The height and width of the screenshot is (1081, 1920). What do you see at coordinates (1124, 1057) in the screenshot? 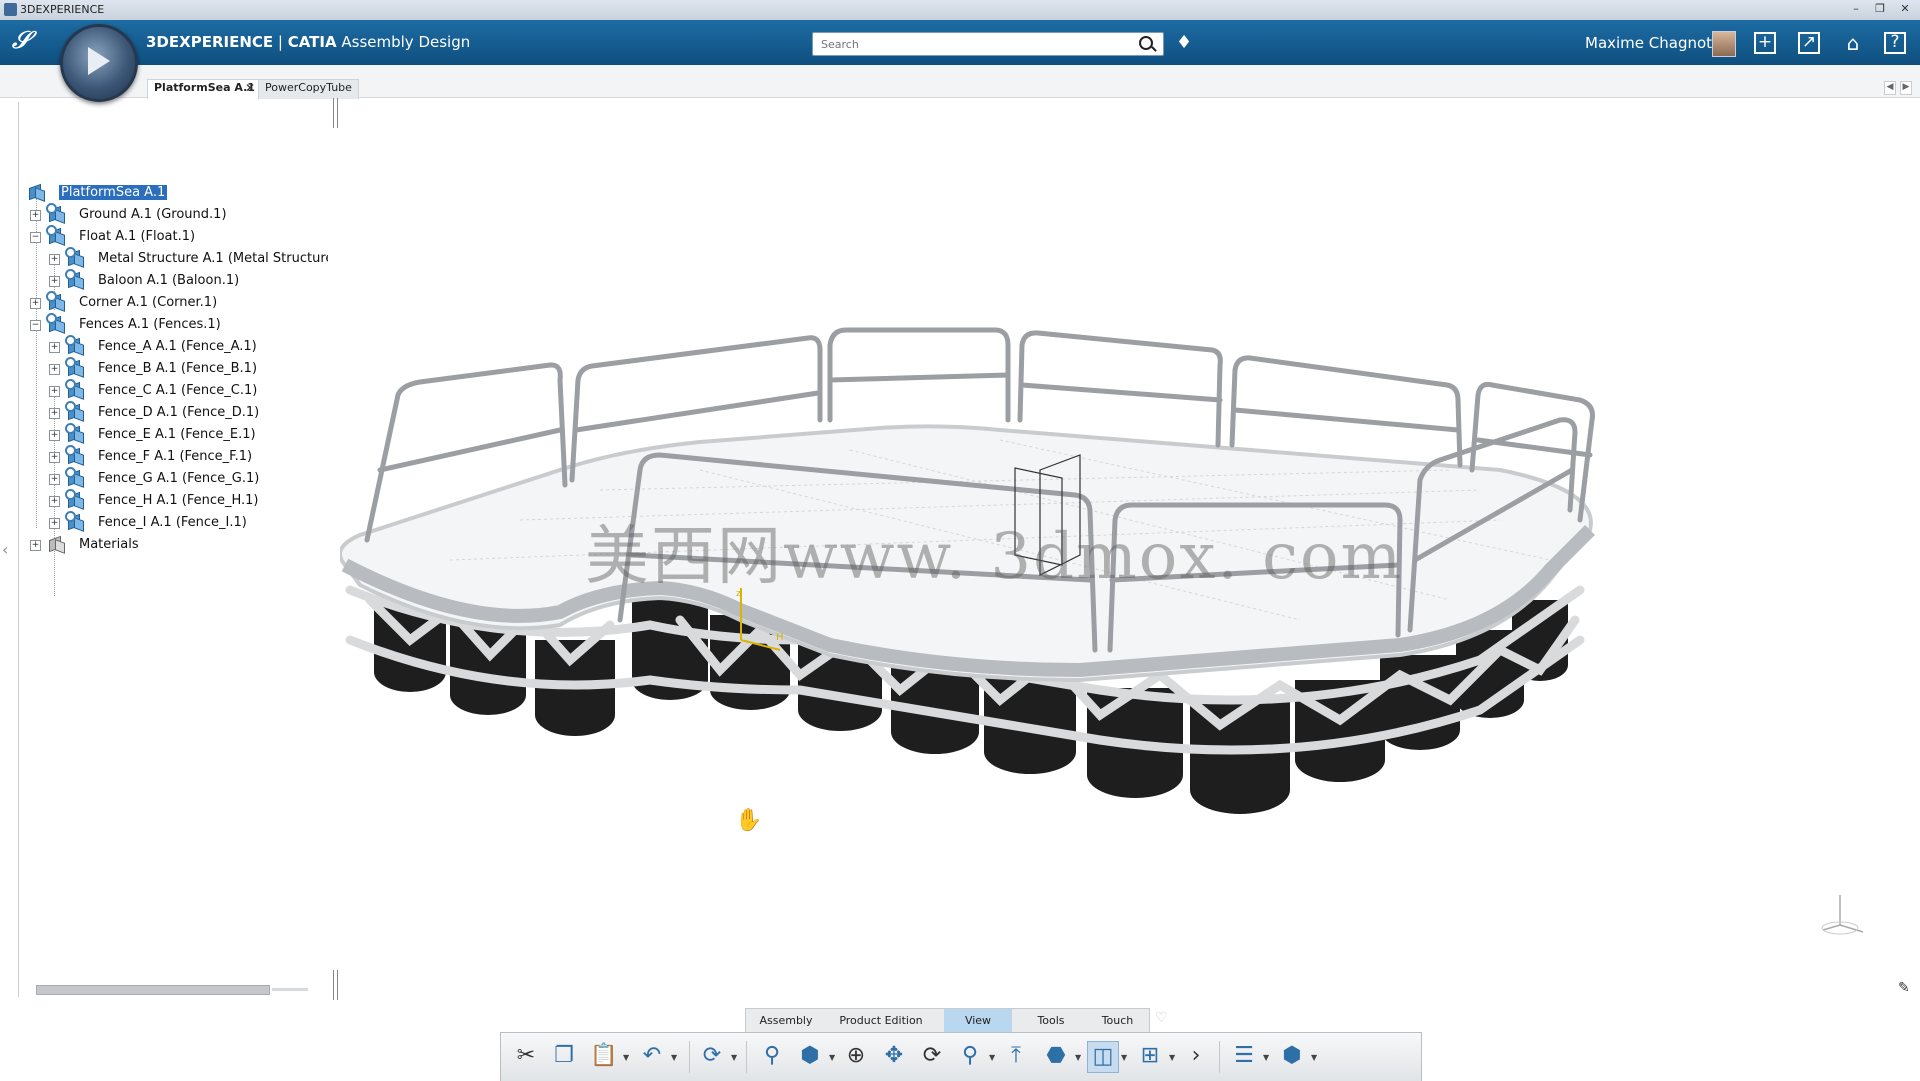
I see `cylinder-dropdown-icon: ▼` at bounding box center [1124, 1057].